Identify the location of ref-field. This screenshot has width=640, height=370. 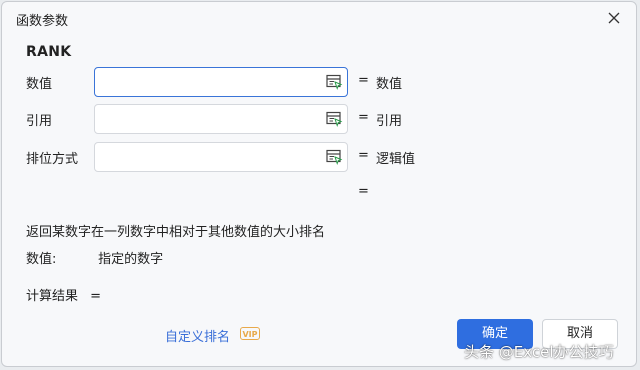
(221, 119).